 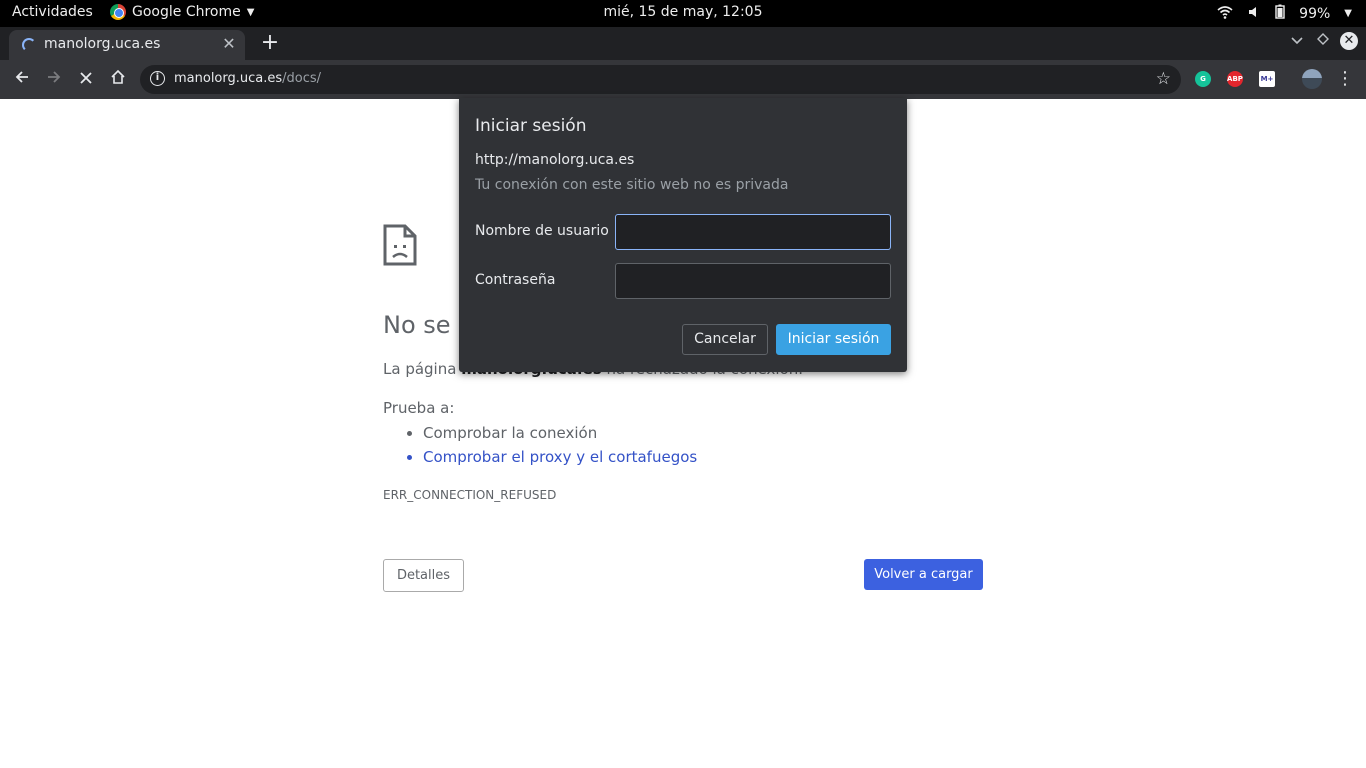 I want to click on error-code: ERR_CONNECTION_REFUSED, so click(x=470, y=495).